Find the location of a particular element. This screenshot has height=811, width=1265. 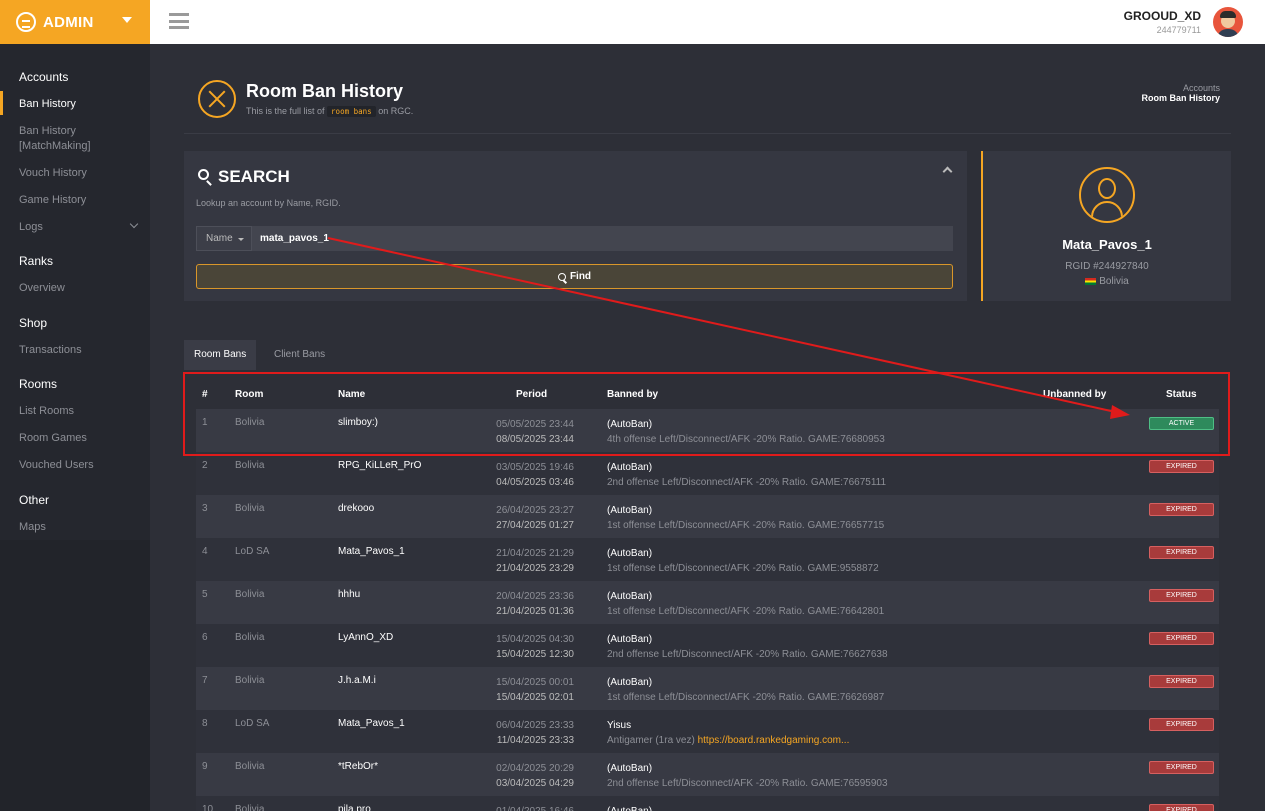

row-period: 21/04/2025 21:29 21/04/2025 23:29 is located at coordinates (503, 561).